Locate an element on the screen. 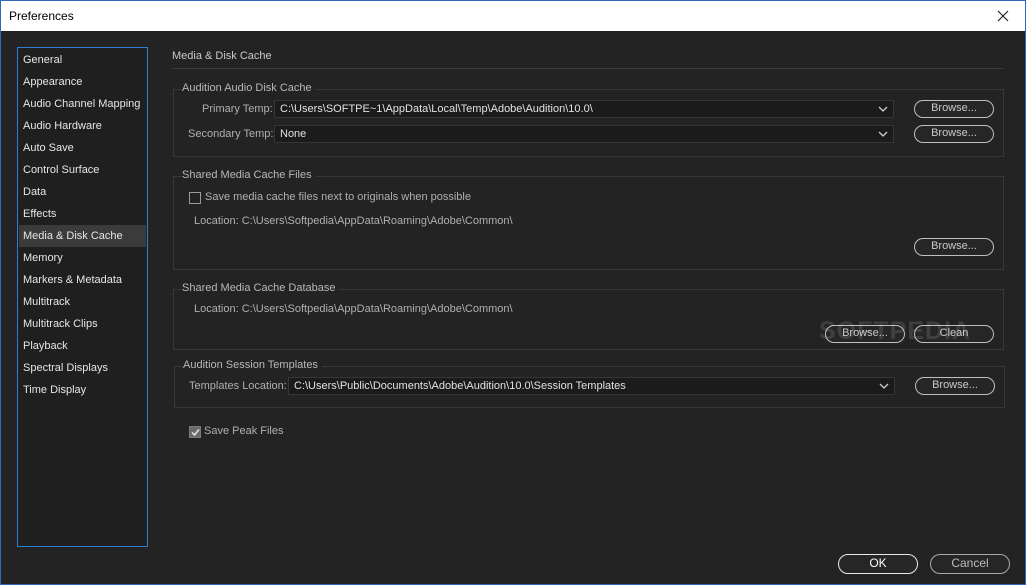 This screenshot has height=585, width=1026. save-peak-files-label: Save Peak Files is located at coordinates (244, 431).